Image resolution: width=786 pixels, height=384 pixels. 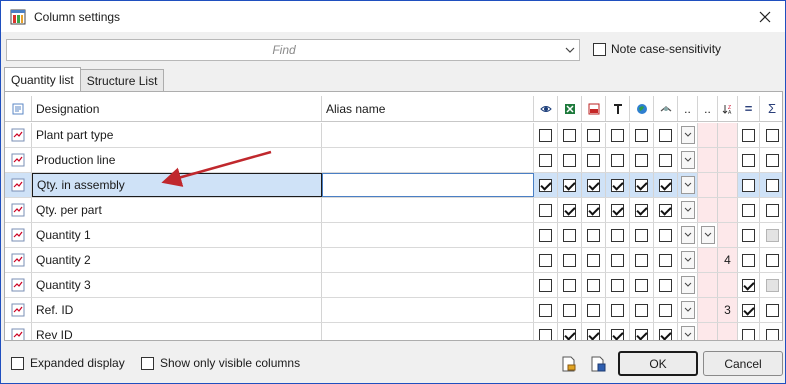 I want to click on table-row: Plant part type, so click(x=393, y=135).